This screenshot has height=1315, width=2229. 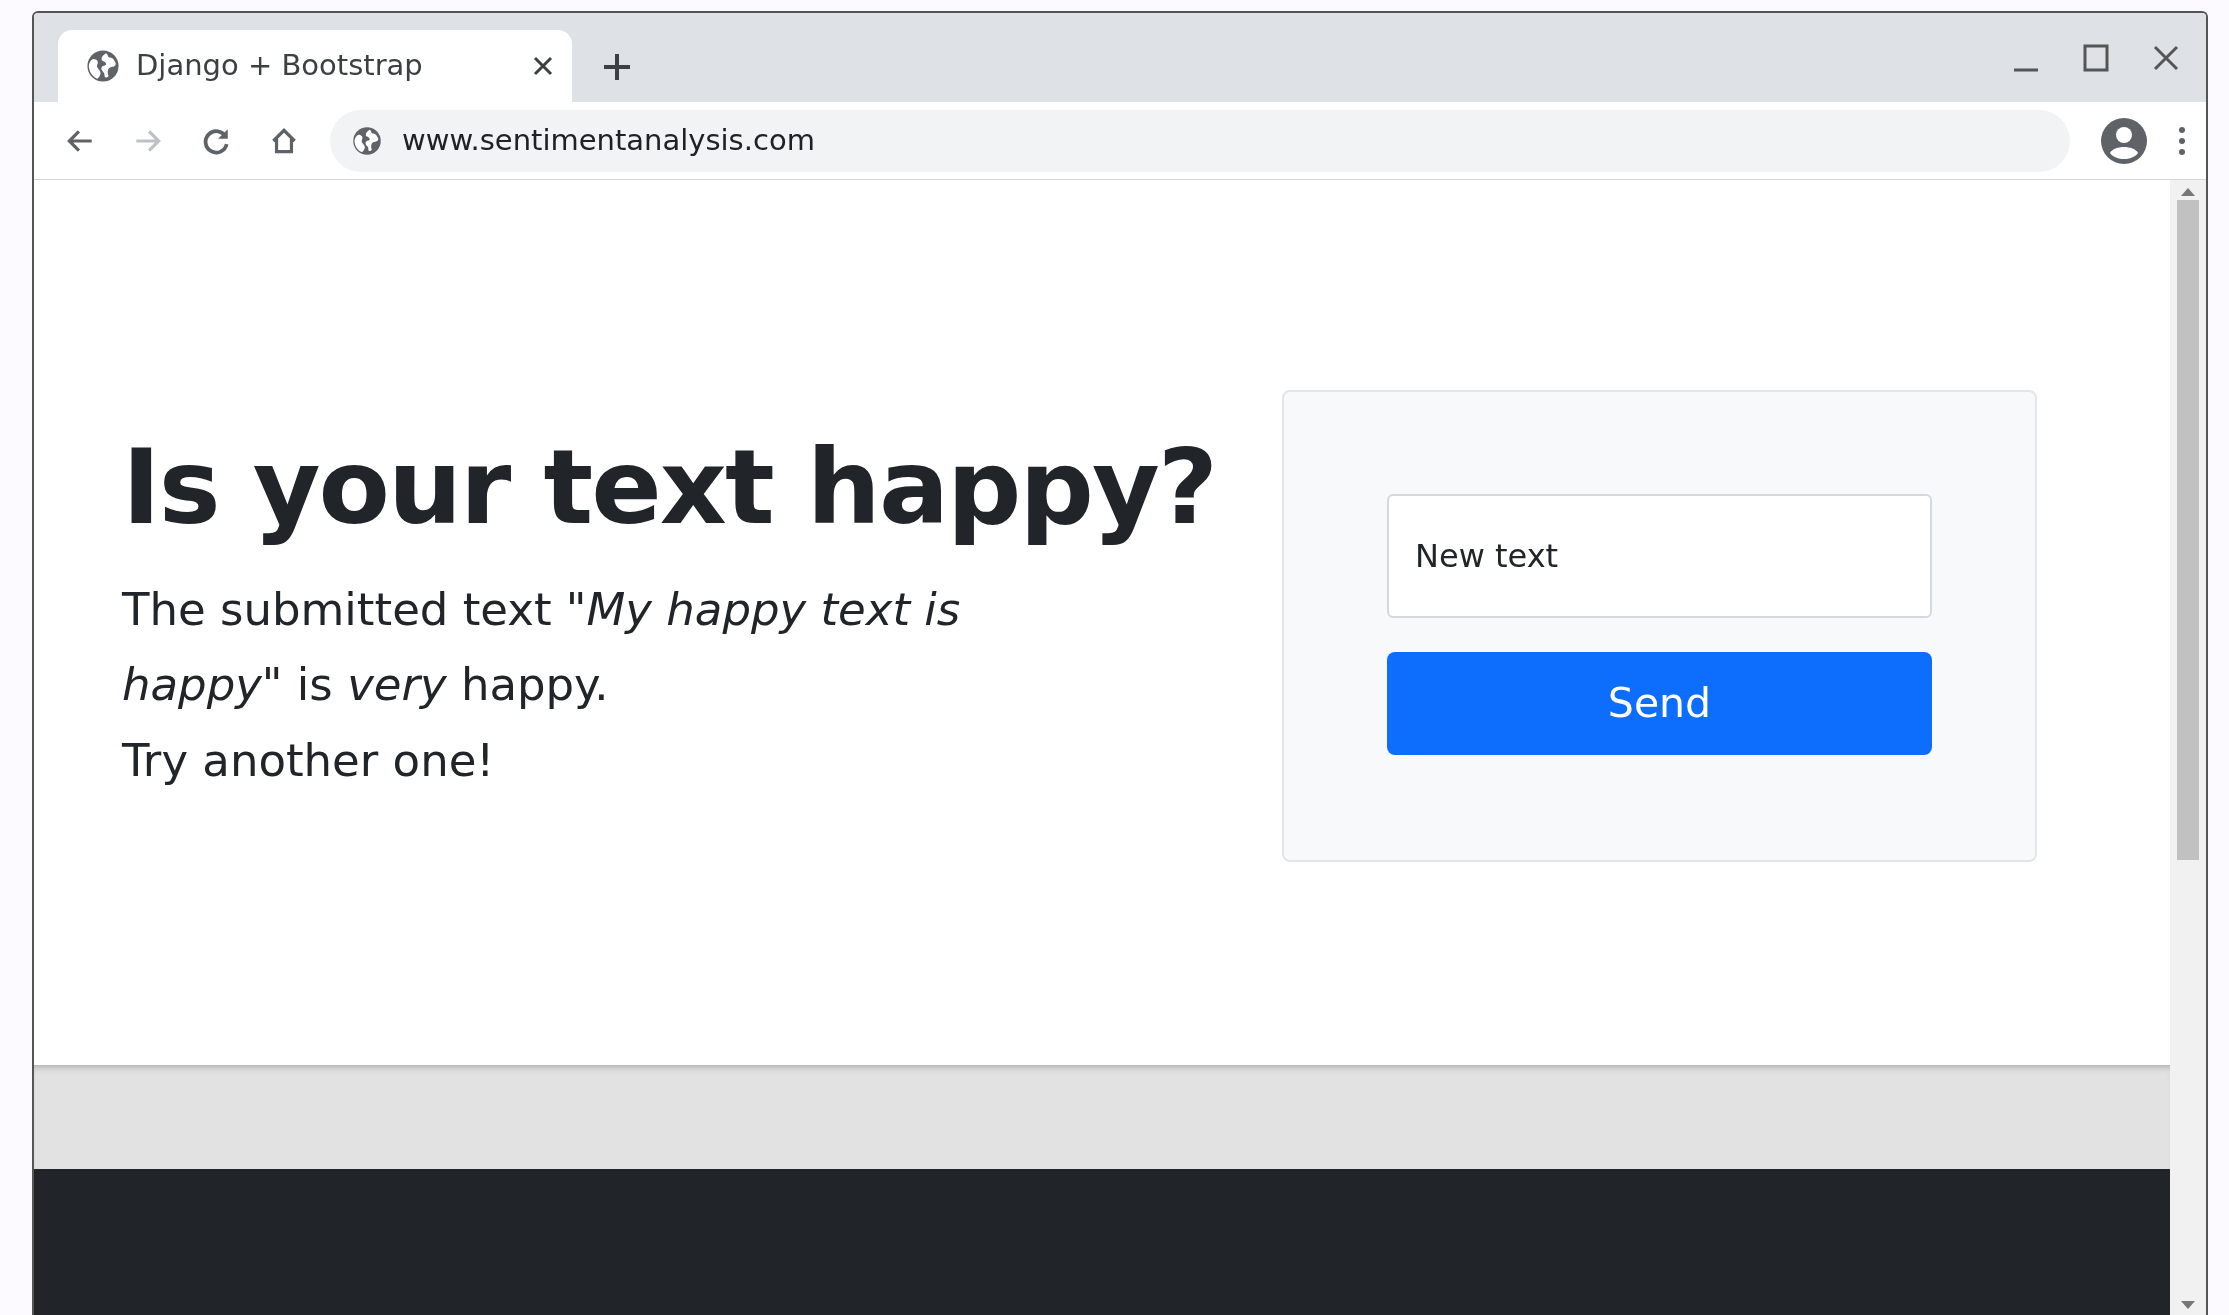 I want to click on menu-icon, so click(x=2182, y=140).